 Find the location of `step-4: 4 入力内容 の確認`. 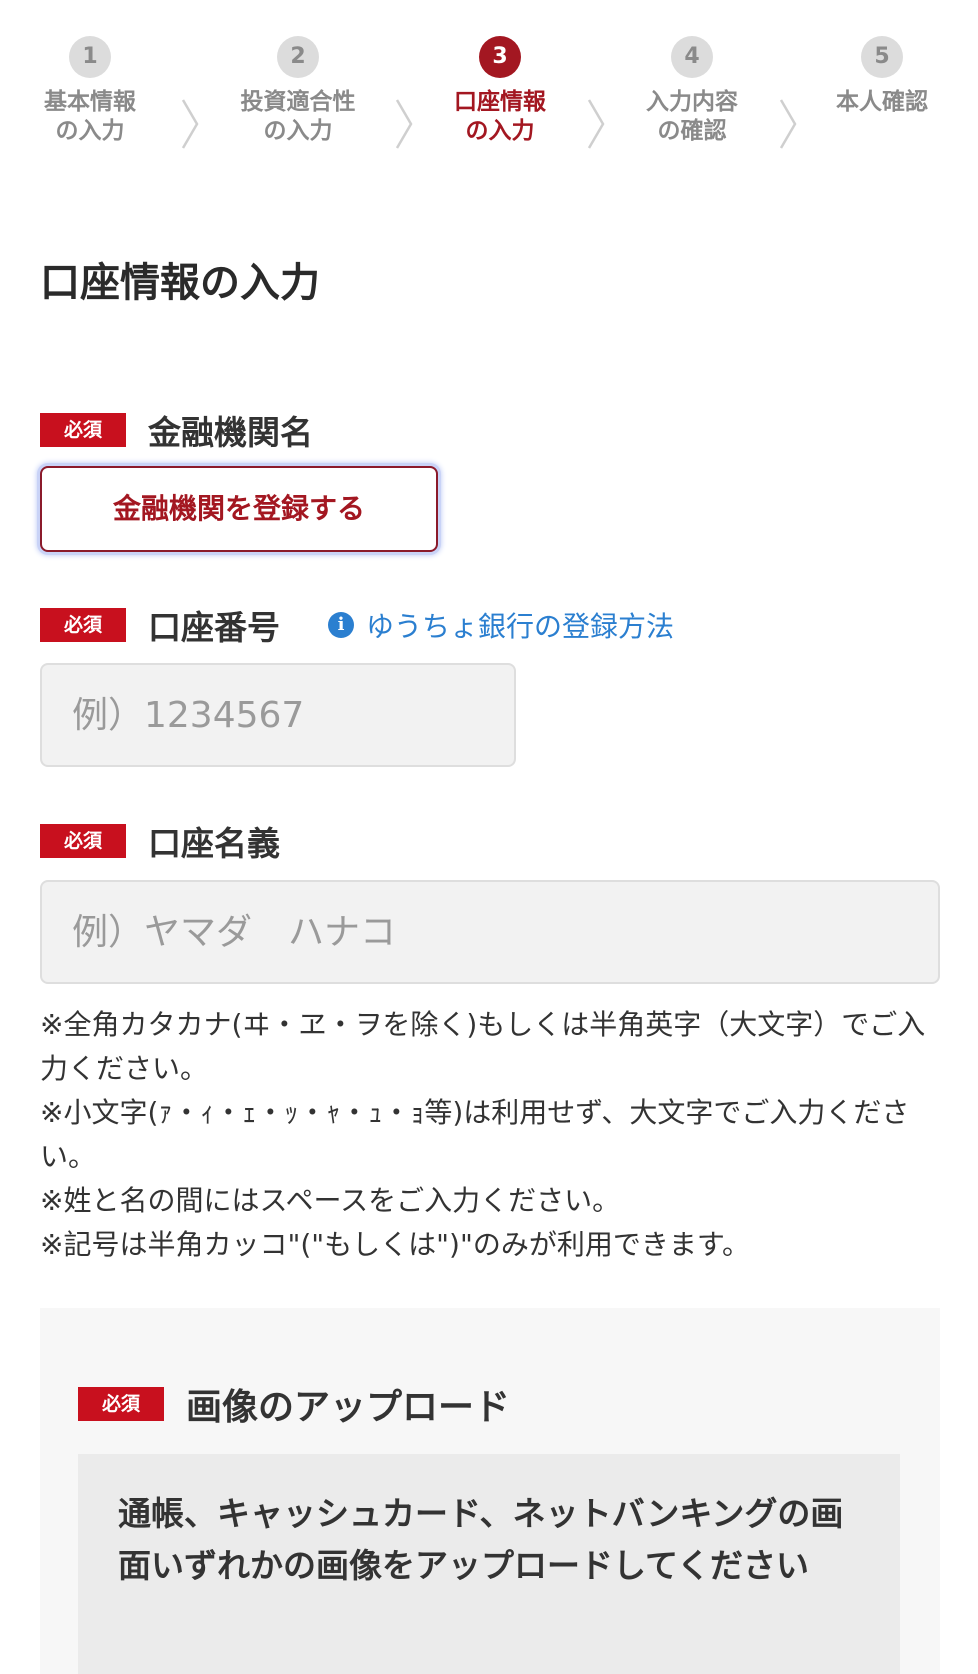

step-4: 4 入力内容 の確認 is located at coordinates (692, 91).